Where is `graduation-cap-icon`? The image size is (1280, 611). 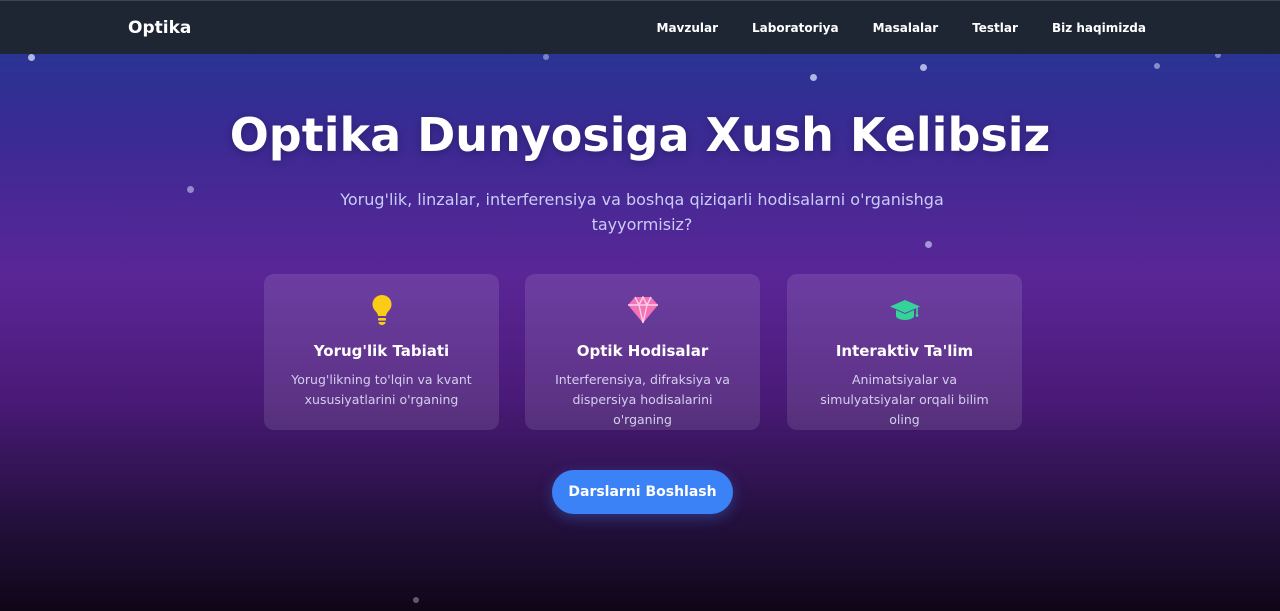
graduation-cap-icon is located at coordinates (904, 310).